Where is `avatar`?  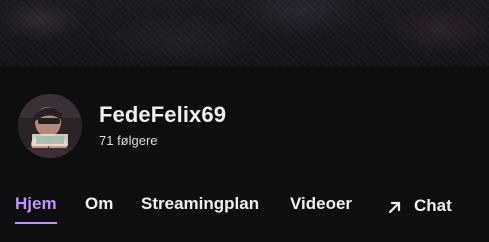
avatar is located at coordinates (50, 126).